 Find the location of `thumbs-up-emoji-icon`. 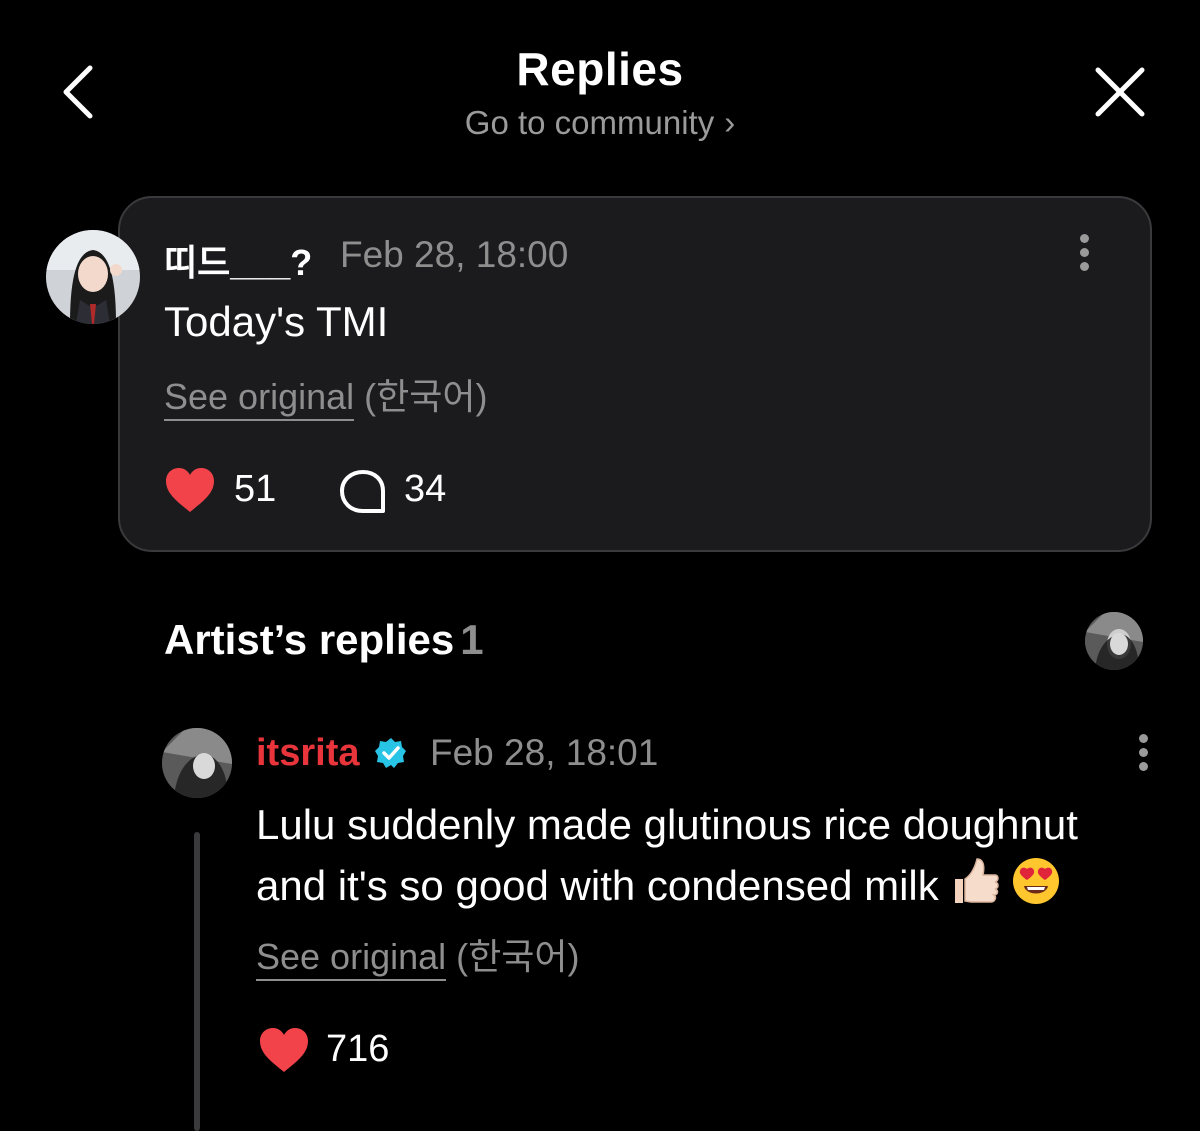

thumbs-up-emoji-icon is located at coordinates (975, 889).